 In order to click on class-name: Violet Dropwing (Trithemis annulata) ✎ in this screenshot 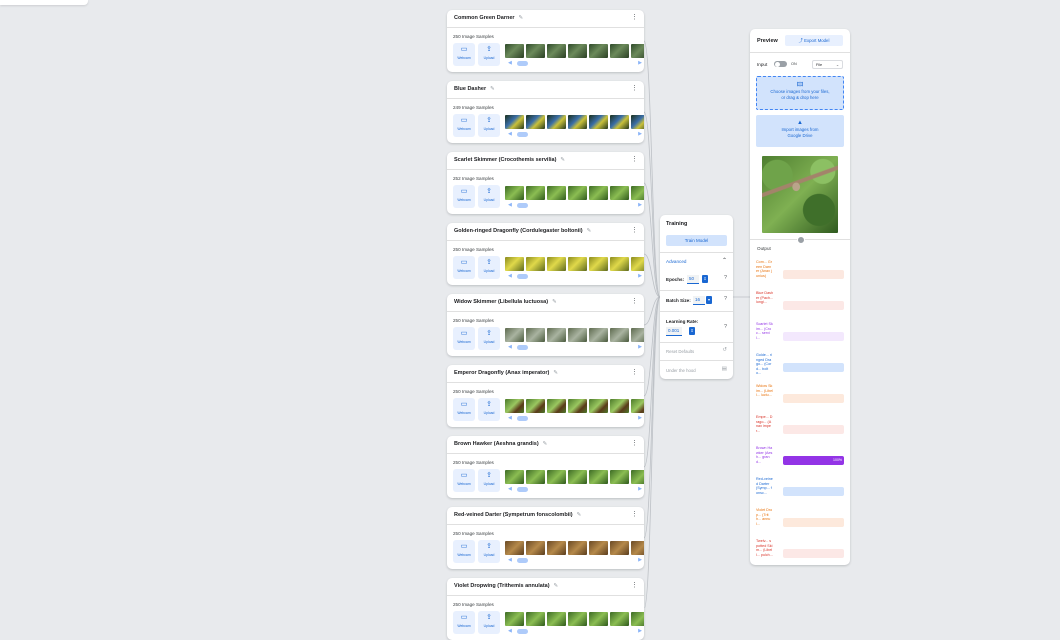, I will do `click(506, 586)`.